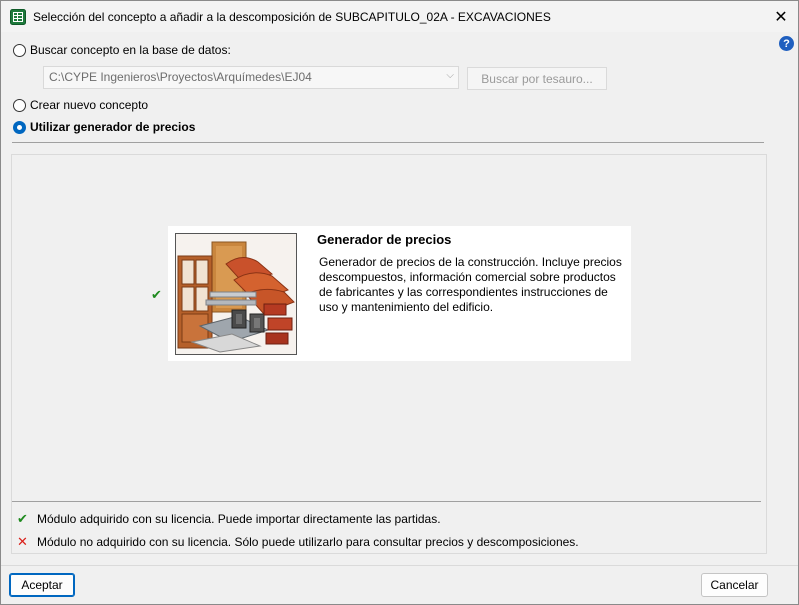  I want to click on footer-divider, so click(399, 565).